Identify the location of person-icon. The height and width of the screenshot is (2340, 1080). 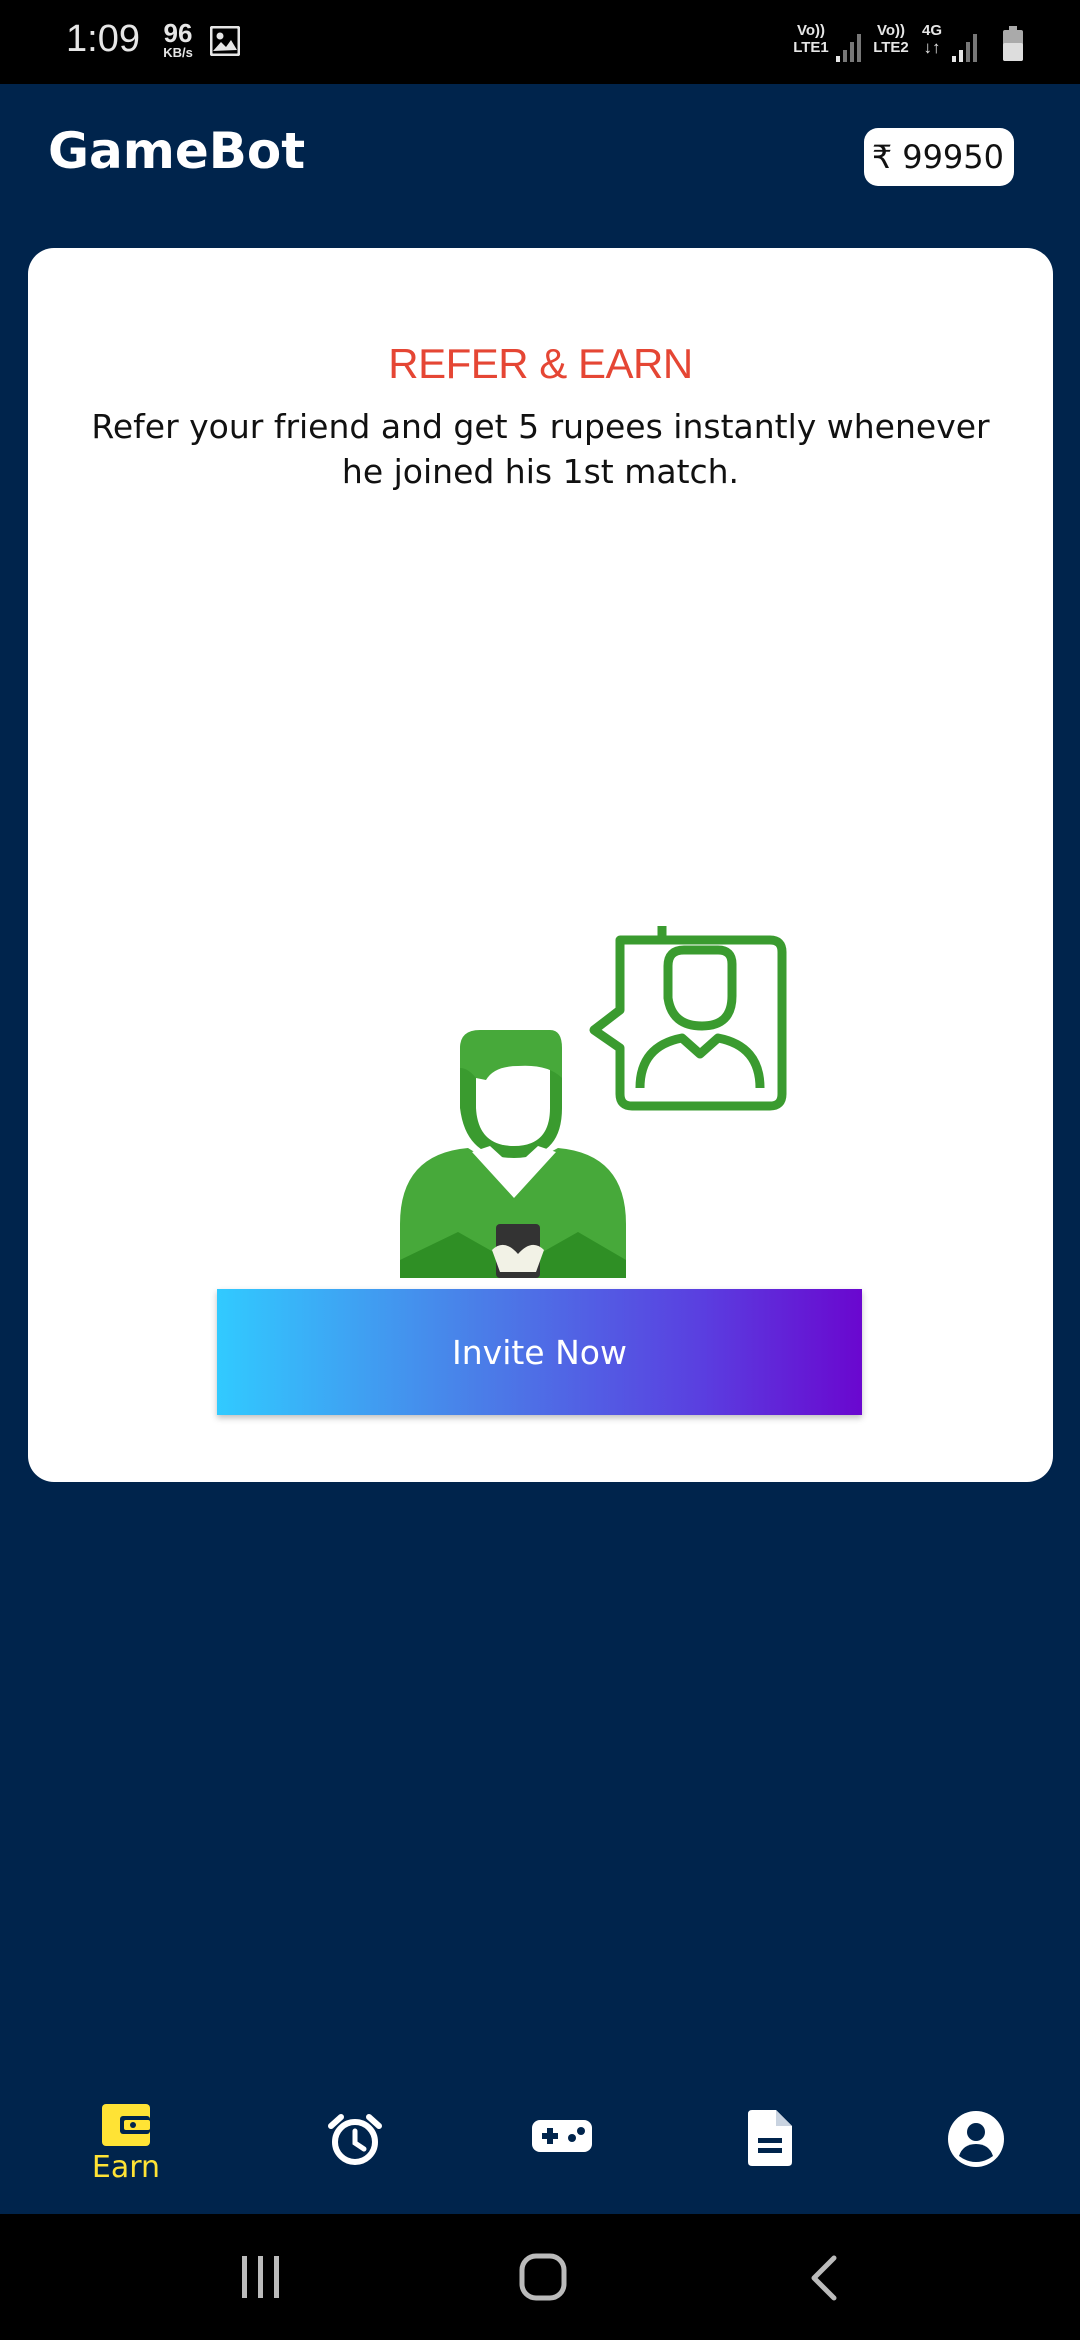
(513, 1154).